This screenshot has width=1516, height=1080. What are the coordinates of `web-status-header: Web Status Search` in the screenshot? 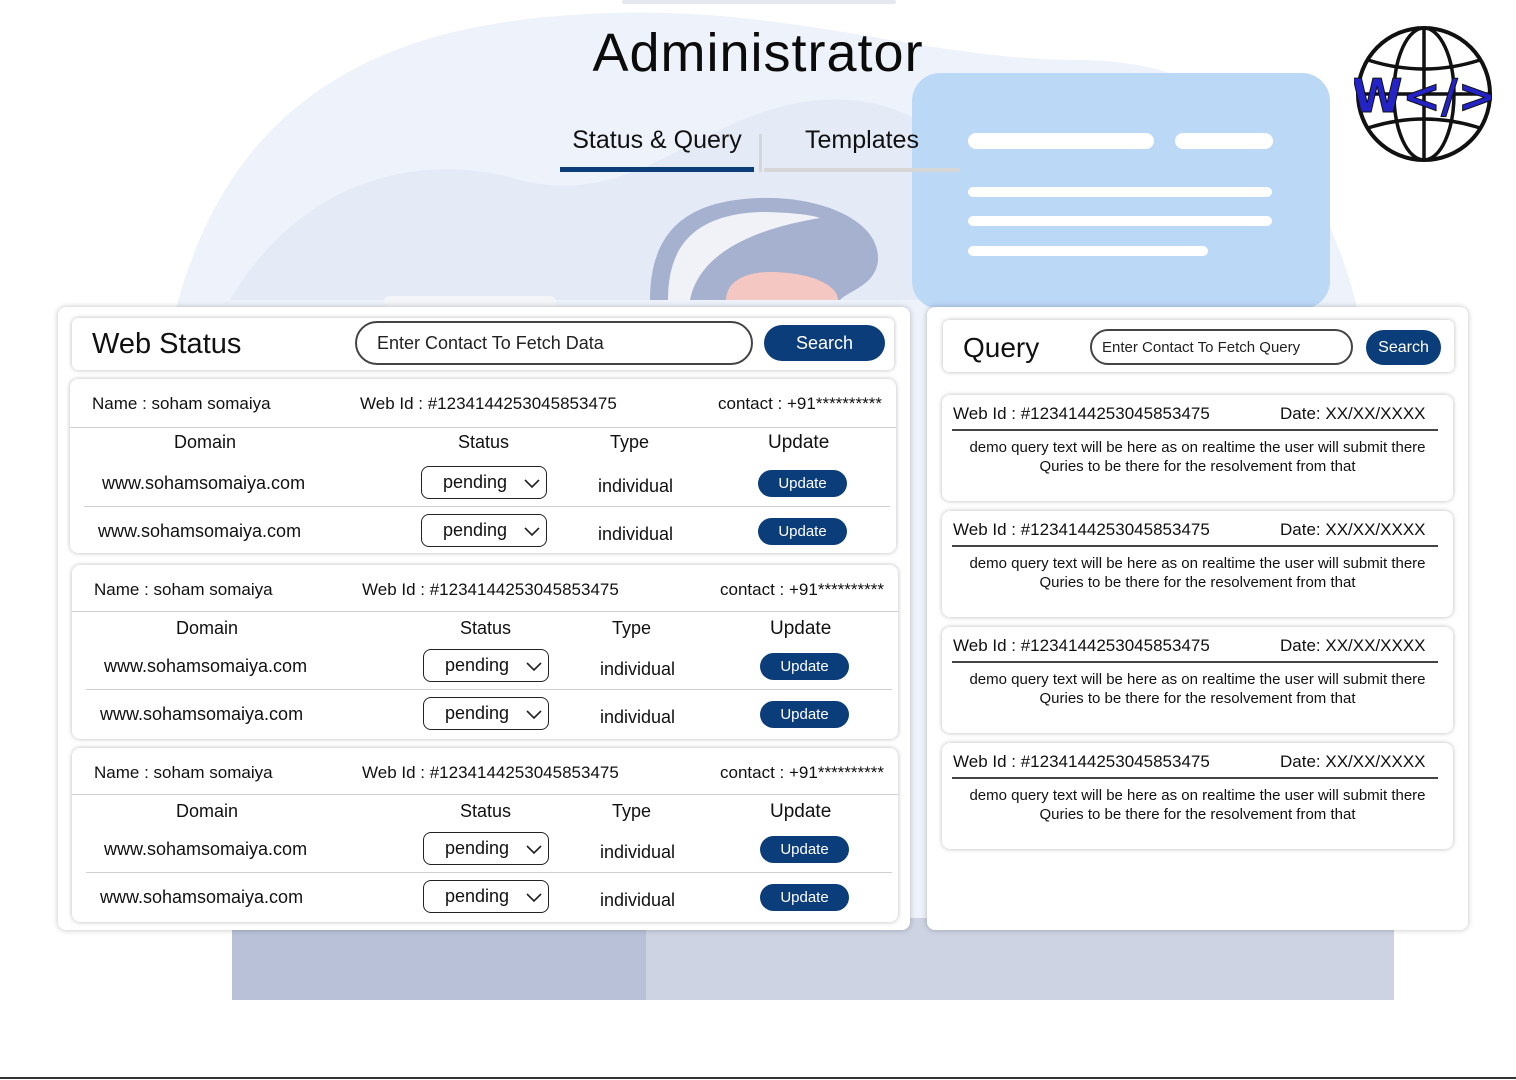 It's located at (483, 344).